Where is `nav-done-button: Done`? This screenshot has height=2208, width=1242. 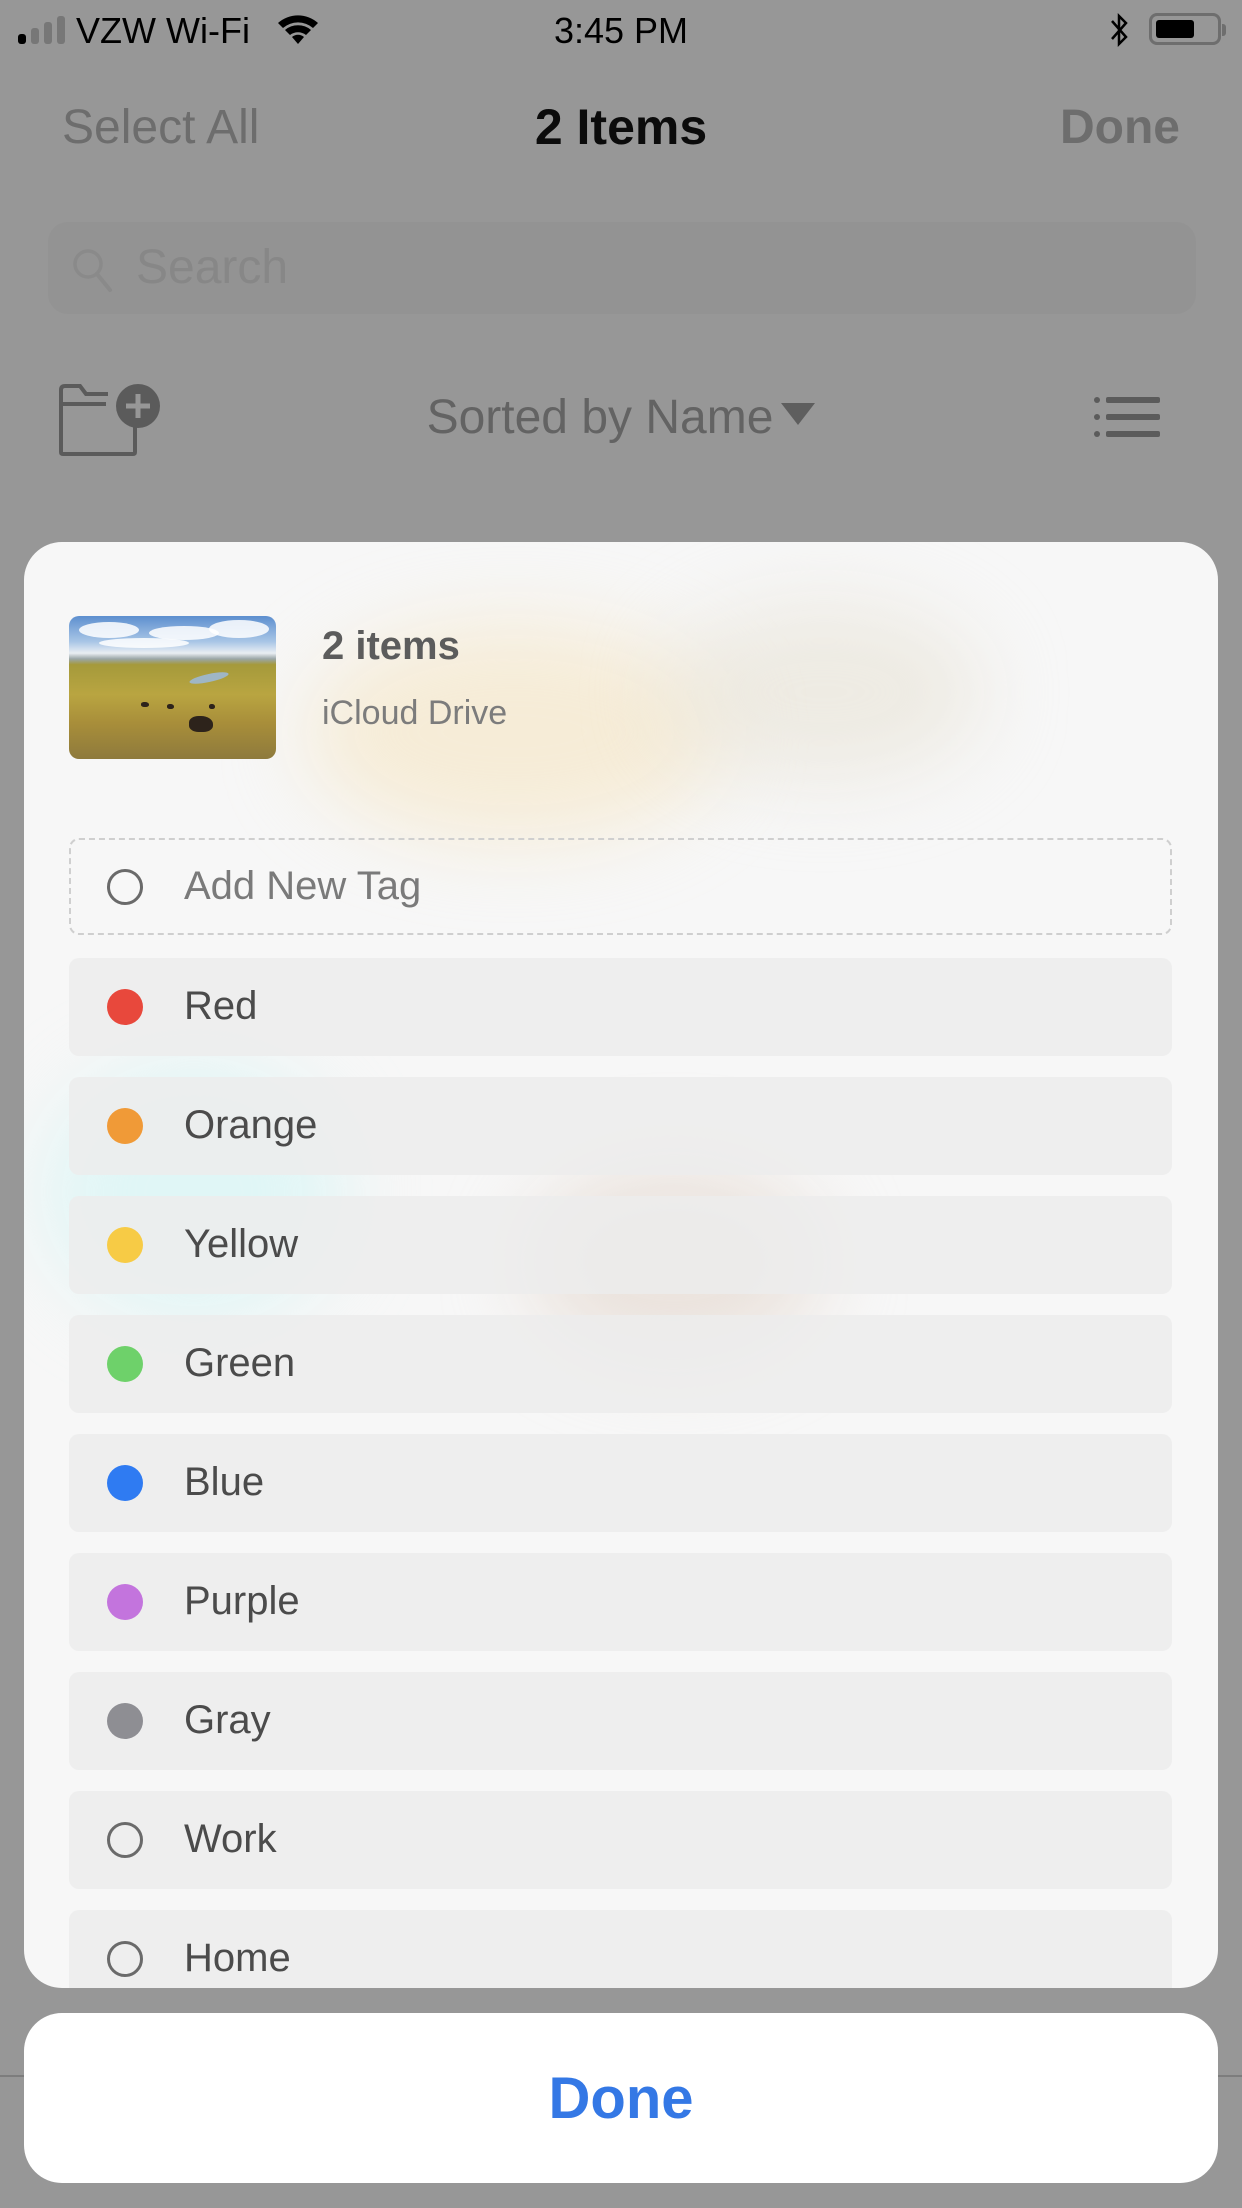 nav-done-button: Done is located at coordinates (1120, 127).